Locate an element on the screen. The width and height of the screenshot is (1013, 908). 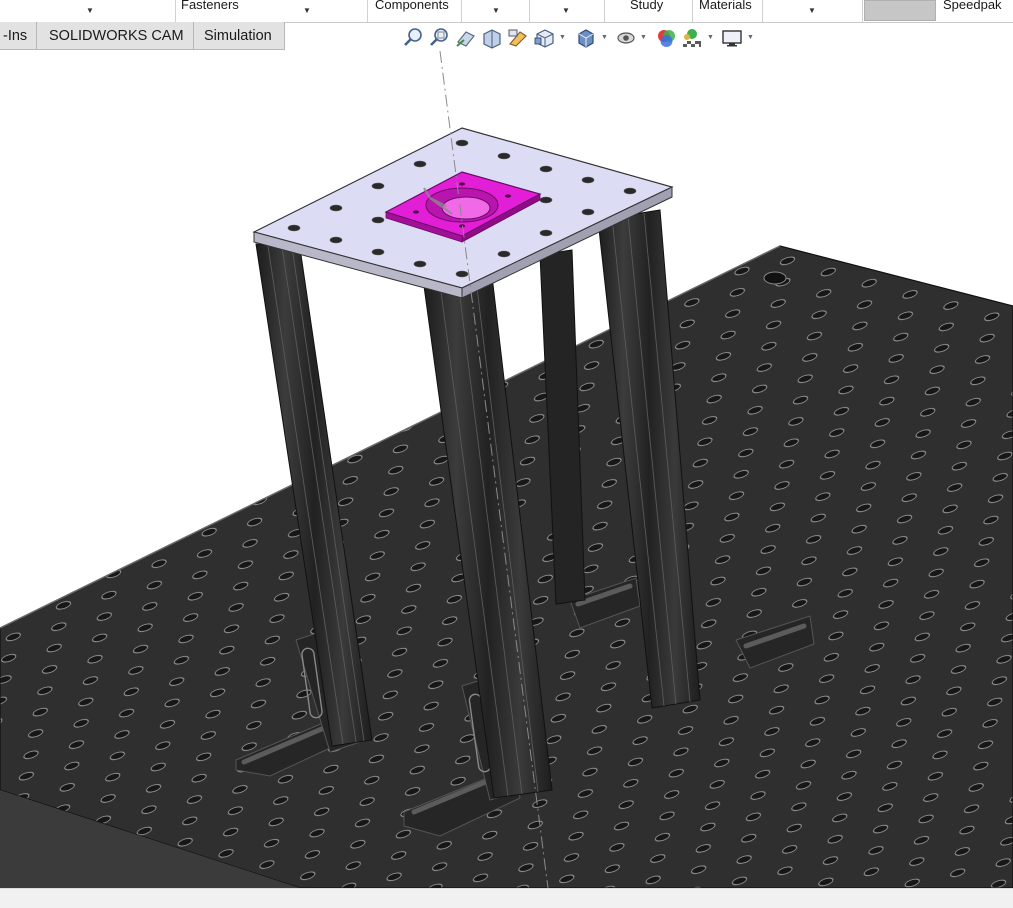
section-view-icon is located at coordinates (492, 38).